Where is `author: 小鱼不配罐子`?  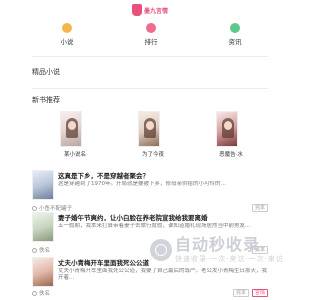 author: 小鱼不配罐子 is located at coordinates (52, 208).